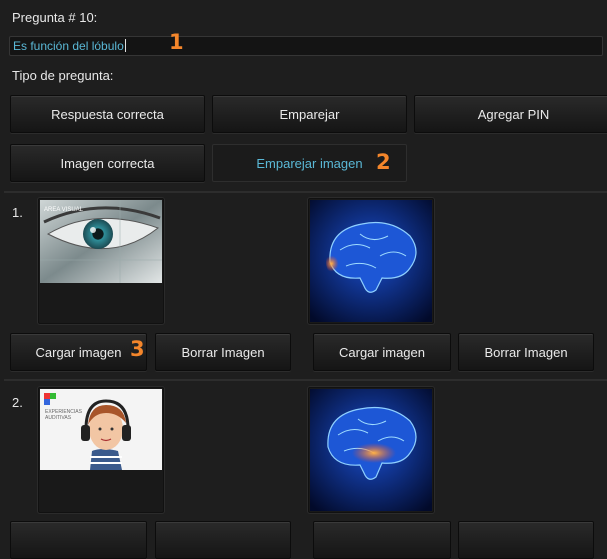  What do you see at coordinates (63, 415) in the screenshot?
I see `image-caption: EXPERIENCIAS AUDITIVAS` at bounding box center [63, 415].